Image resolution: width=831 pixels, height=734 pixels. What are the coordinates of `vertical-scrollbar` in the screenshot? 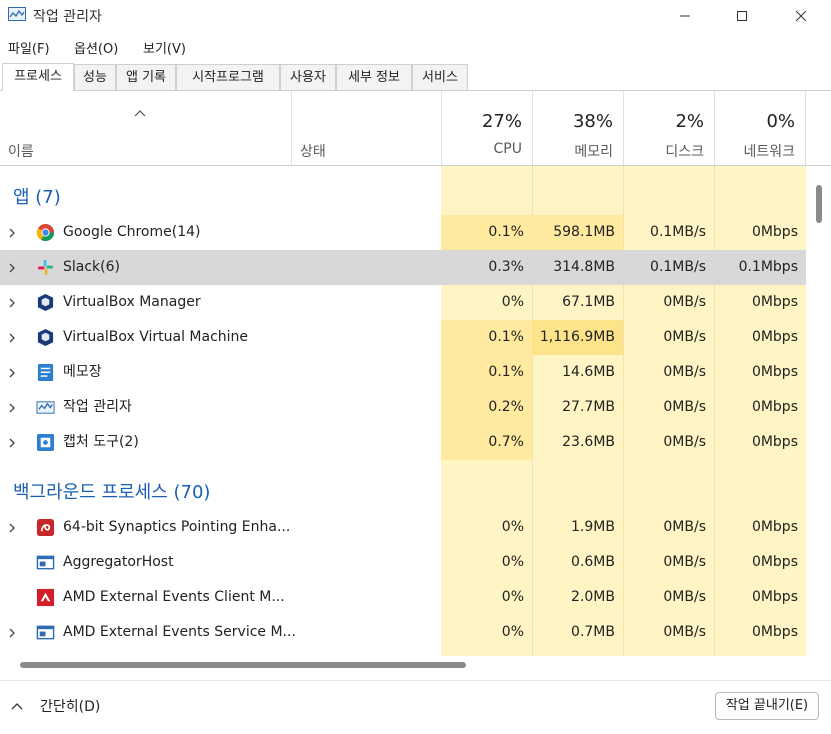 It's located at (819, 204).